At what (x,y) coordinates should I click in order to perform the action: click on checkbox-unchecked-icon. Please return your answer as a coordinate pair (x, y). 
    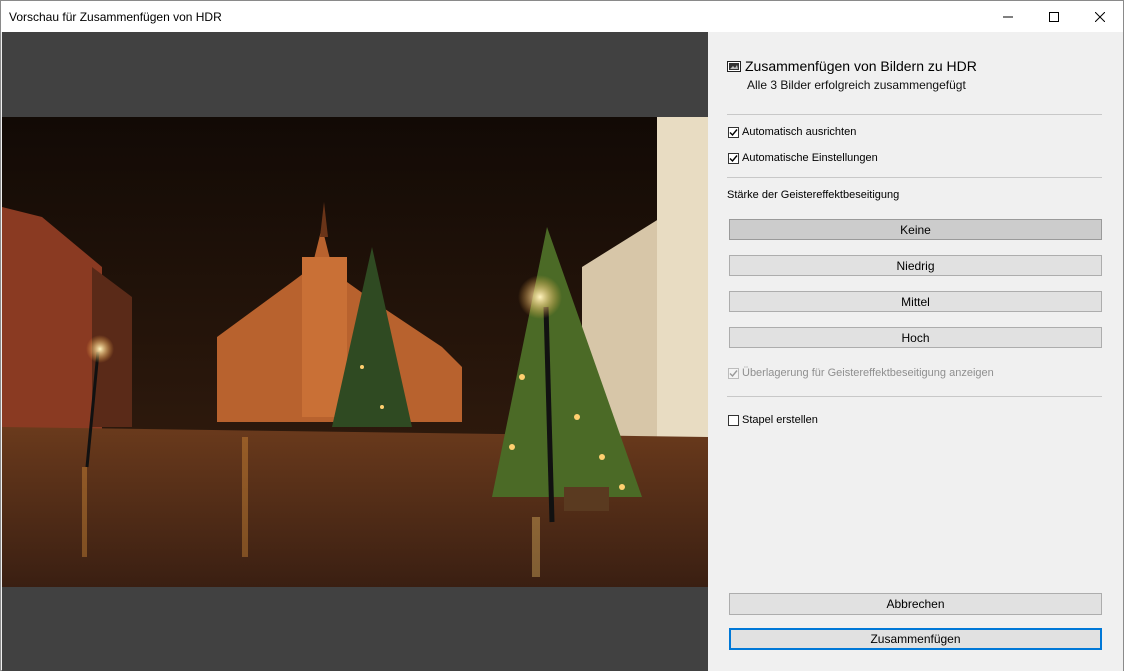
    Looking at the image, I should click on (733, 420).